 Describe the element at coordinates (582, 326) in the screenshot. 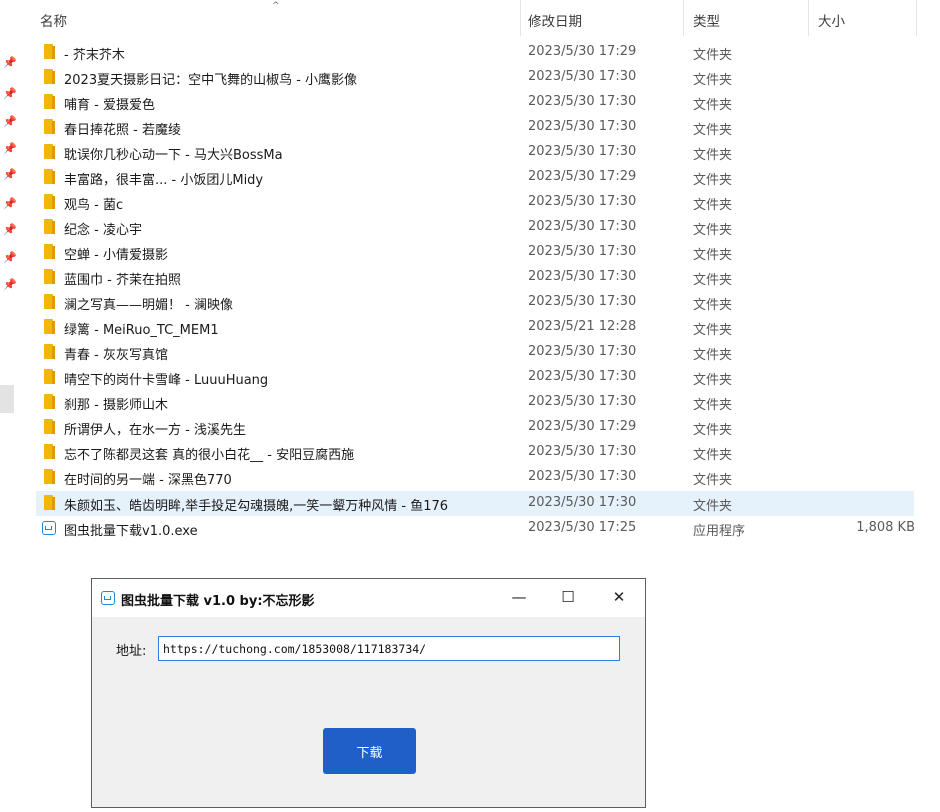

I see `item-date: 2023/5/21 12:28` at that location.